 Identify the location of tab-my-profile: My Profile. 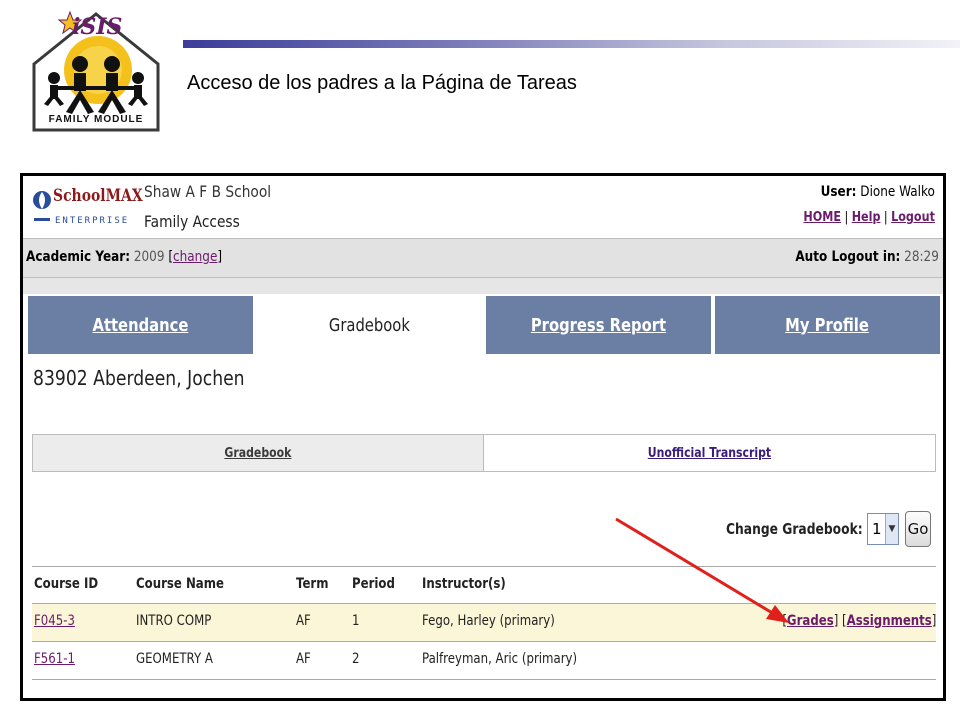
(827, 325).